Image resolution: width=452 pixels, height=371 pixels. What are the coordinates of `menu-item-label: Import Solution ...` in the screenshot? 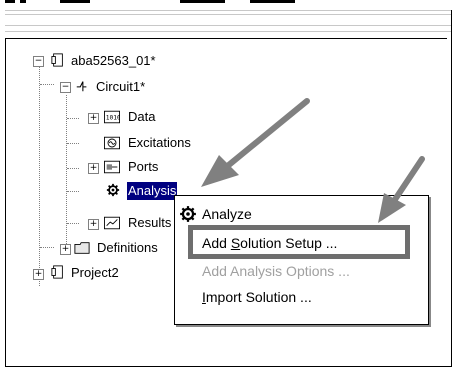 It's located at (257, 297).